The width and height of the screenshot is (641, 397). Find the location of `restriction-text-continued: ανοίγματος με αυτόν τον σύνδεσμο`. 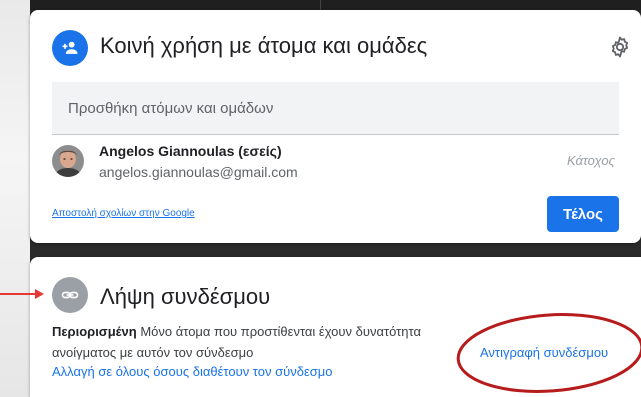

restriction-text-continued: ανοίγματος με αυτόν τον σύνδεσμο is located at coordinates (153, 352).